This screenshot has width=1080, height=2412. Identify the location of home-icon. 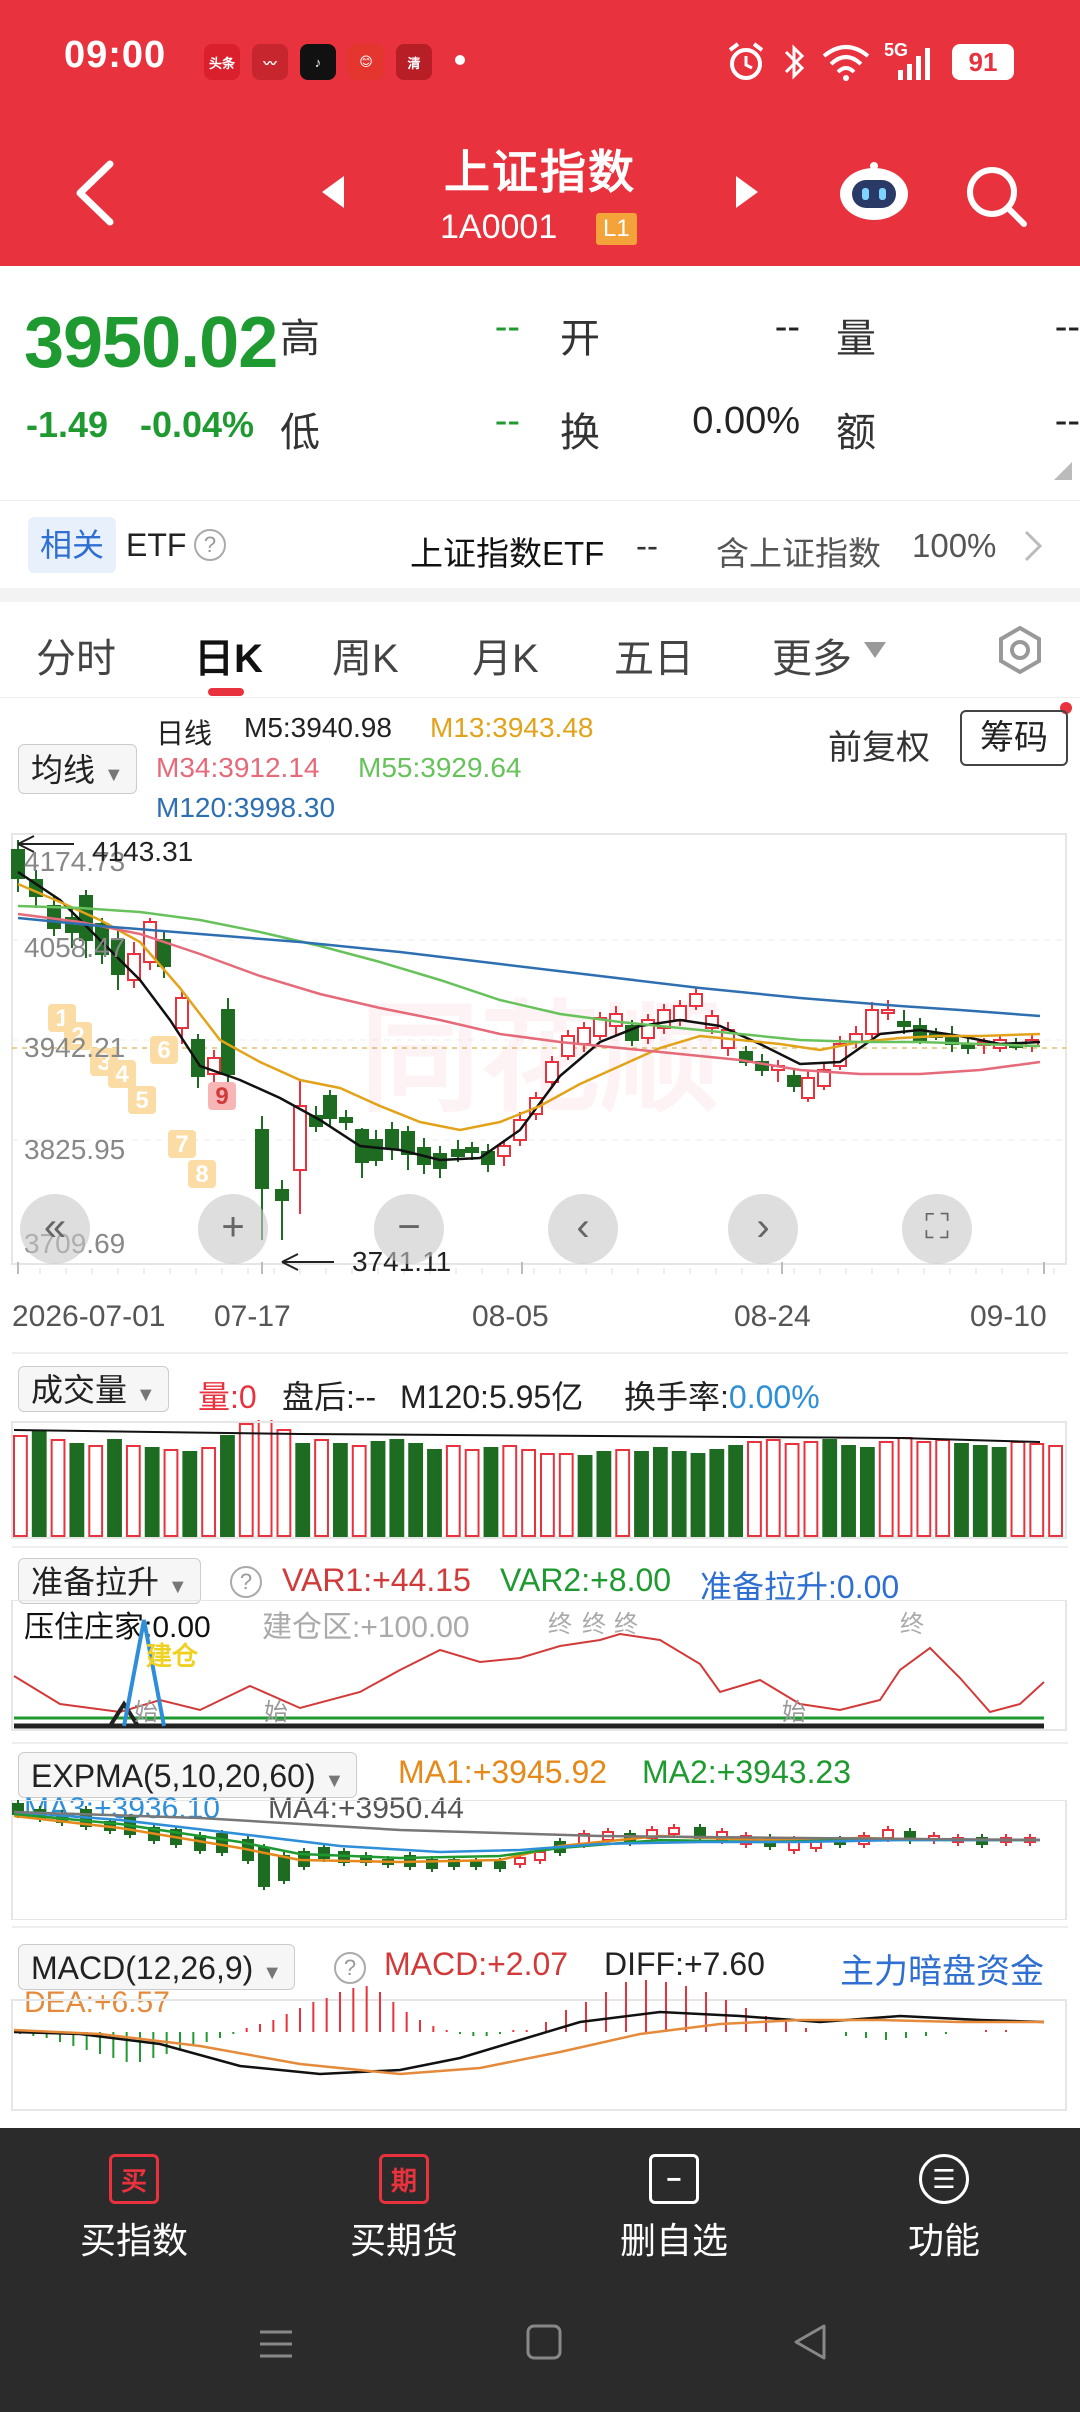
(544, 2342).